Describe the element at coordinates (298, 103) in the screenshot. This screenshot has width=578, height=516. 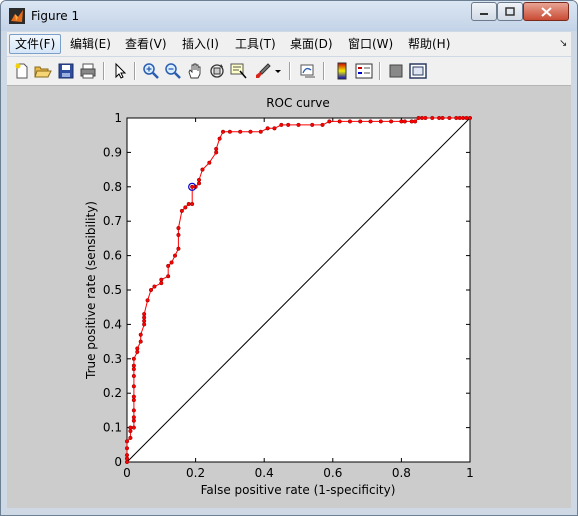
I see `chart-title: ROC curve` at that location.